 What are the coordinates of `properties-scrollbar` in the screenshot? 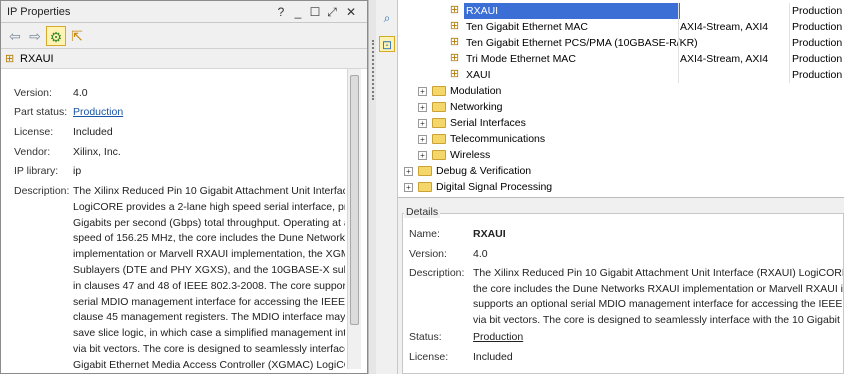 It's located at (354, 219).